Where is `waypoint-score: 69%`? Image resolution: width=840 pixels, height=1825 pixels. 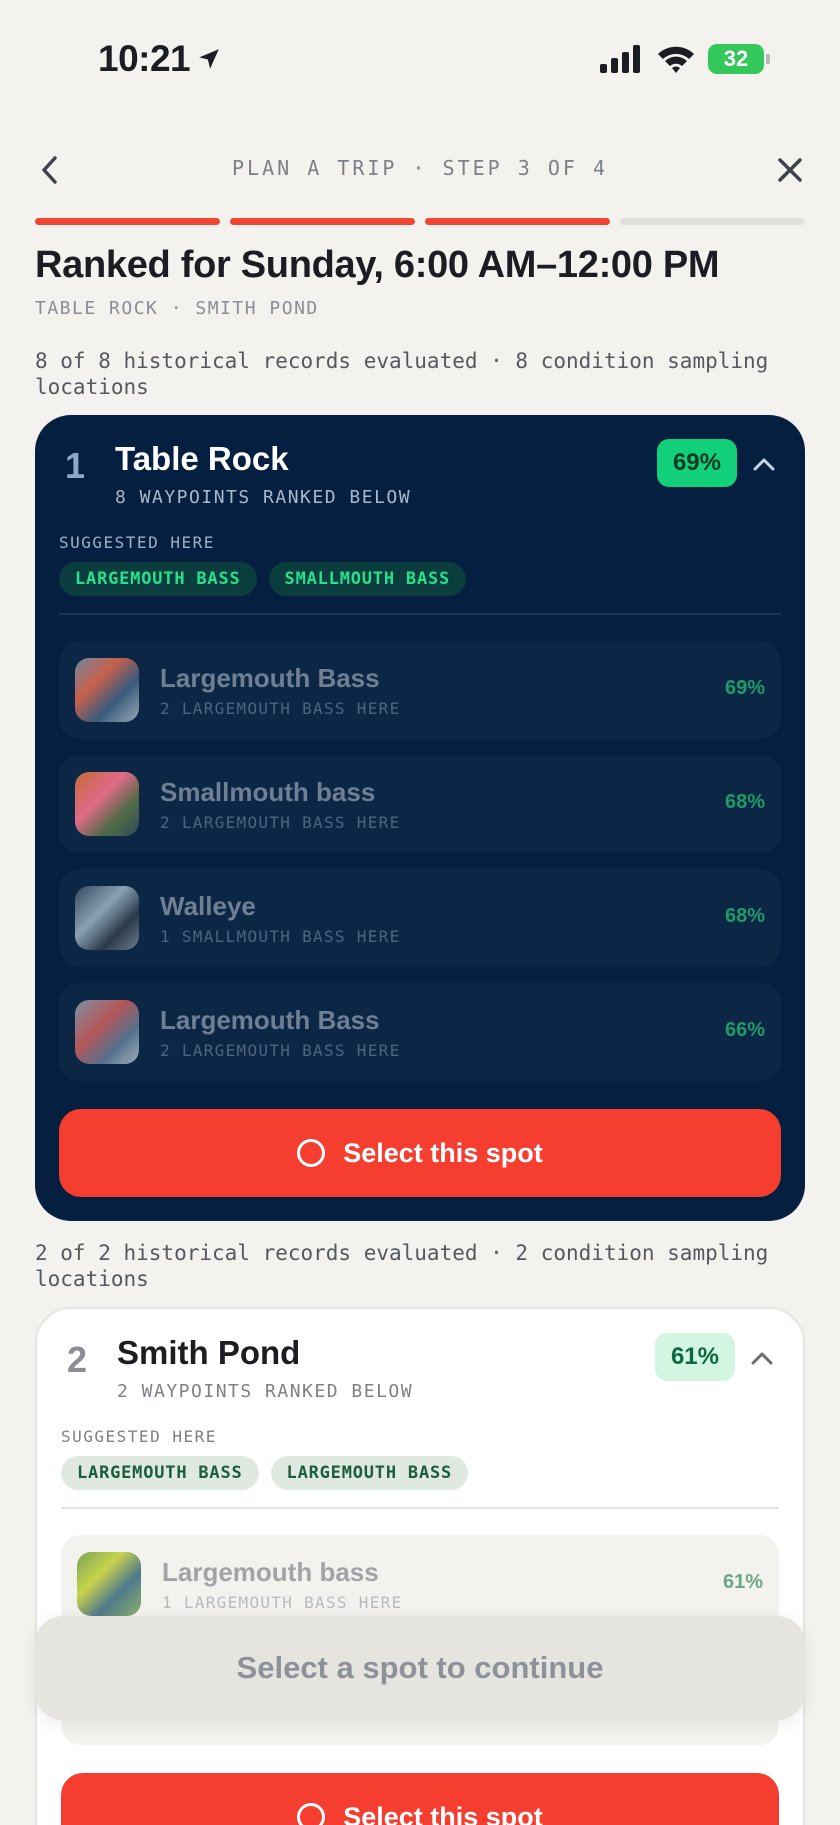 waypoint-score: 69% is located at coordinates (744, 688).